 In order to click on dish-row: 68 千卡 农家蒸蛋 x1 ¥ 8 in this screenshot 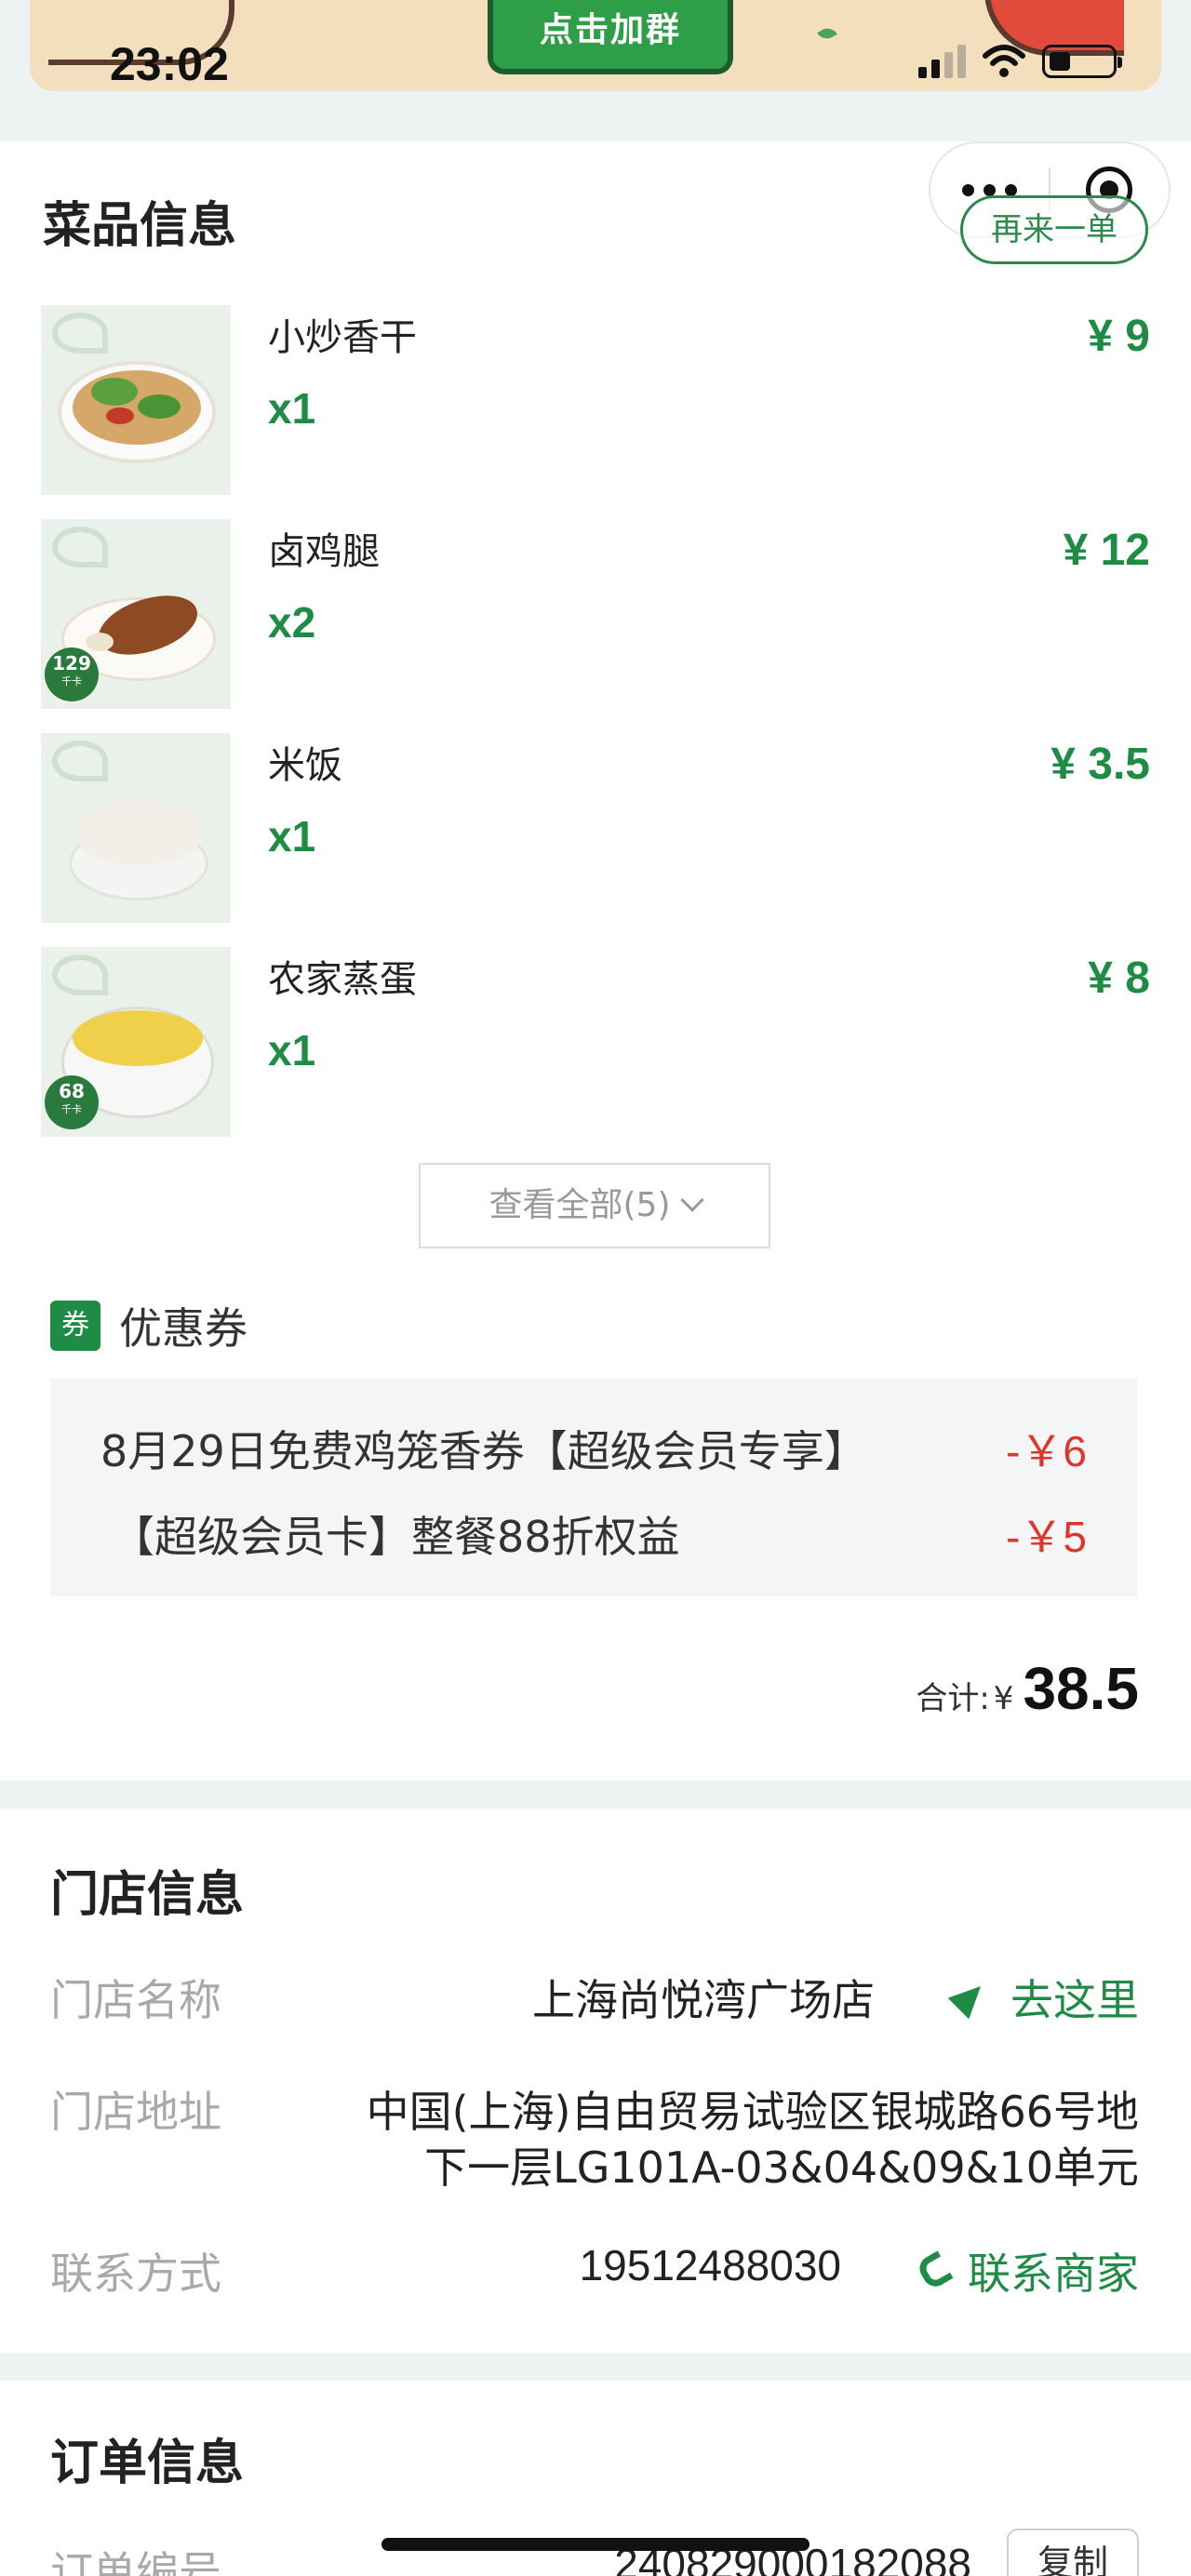, I will do `click(595, 1042)`.